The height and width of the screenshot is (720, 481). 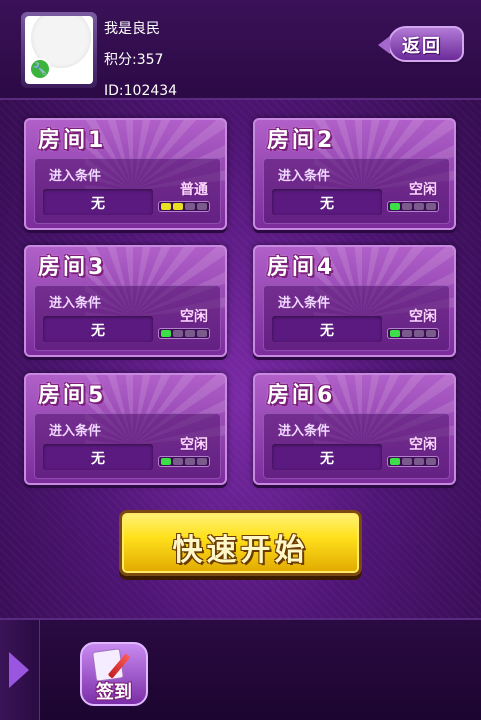 I want to click on room-card-4: 房间4 进入条件 无 空闲, so click(x=354, y=301).